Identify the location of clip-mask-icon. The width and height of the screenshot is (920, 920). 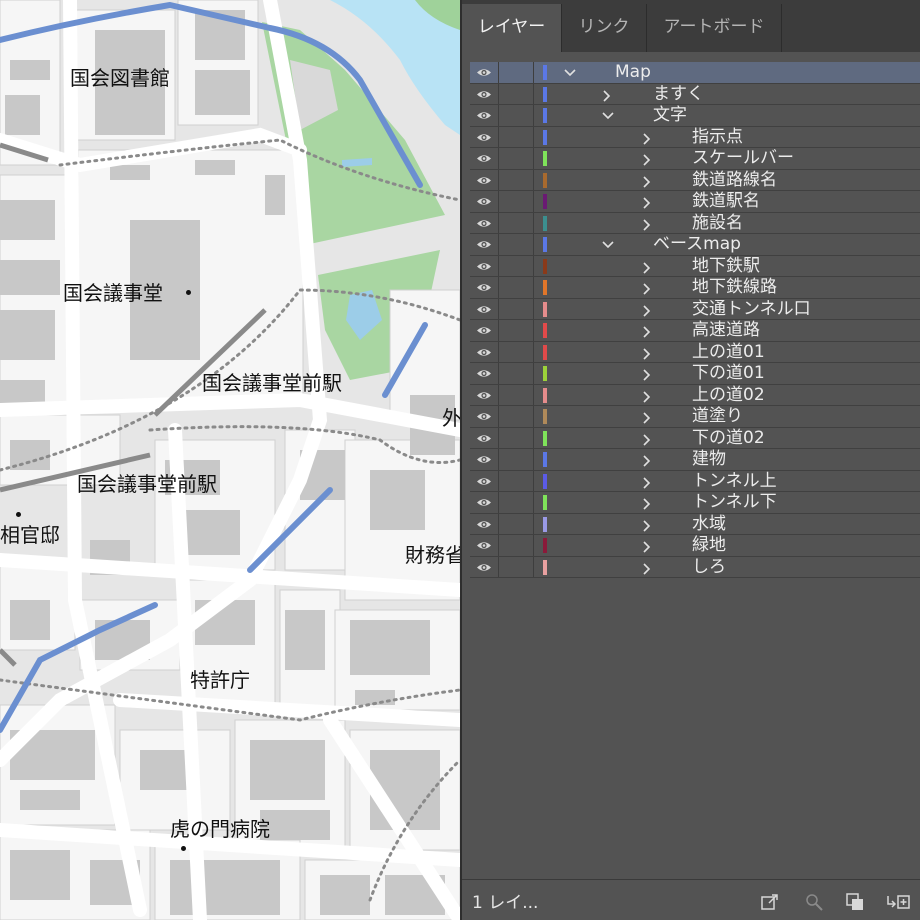
(855, 902).